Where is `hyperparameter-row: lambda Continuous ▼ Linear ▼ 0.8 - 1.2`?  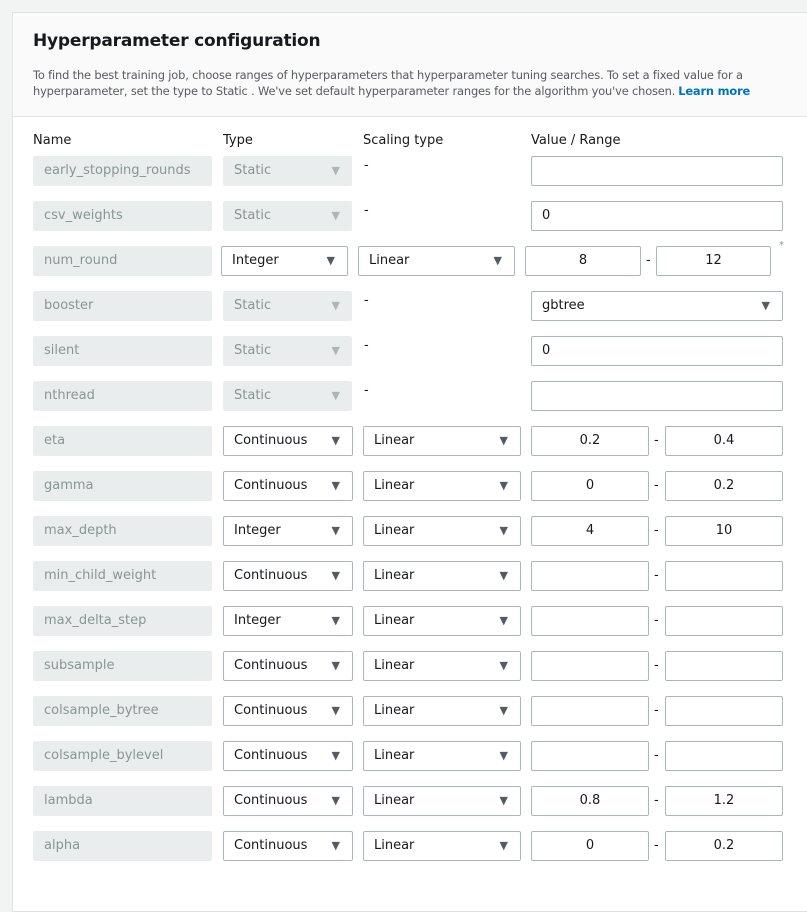
hyperparameter-row: lambda Continuous ▼ Linear ▼ 0.8 - 1.2 is located at coordinates (403, 801).